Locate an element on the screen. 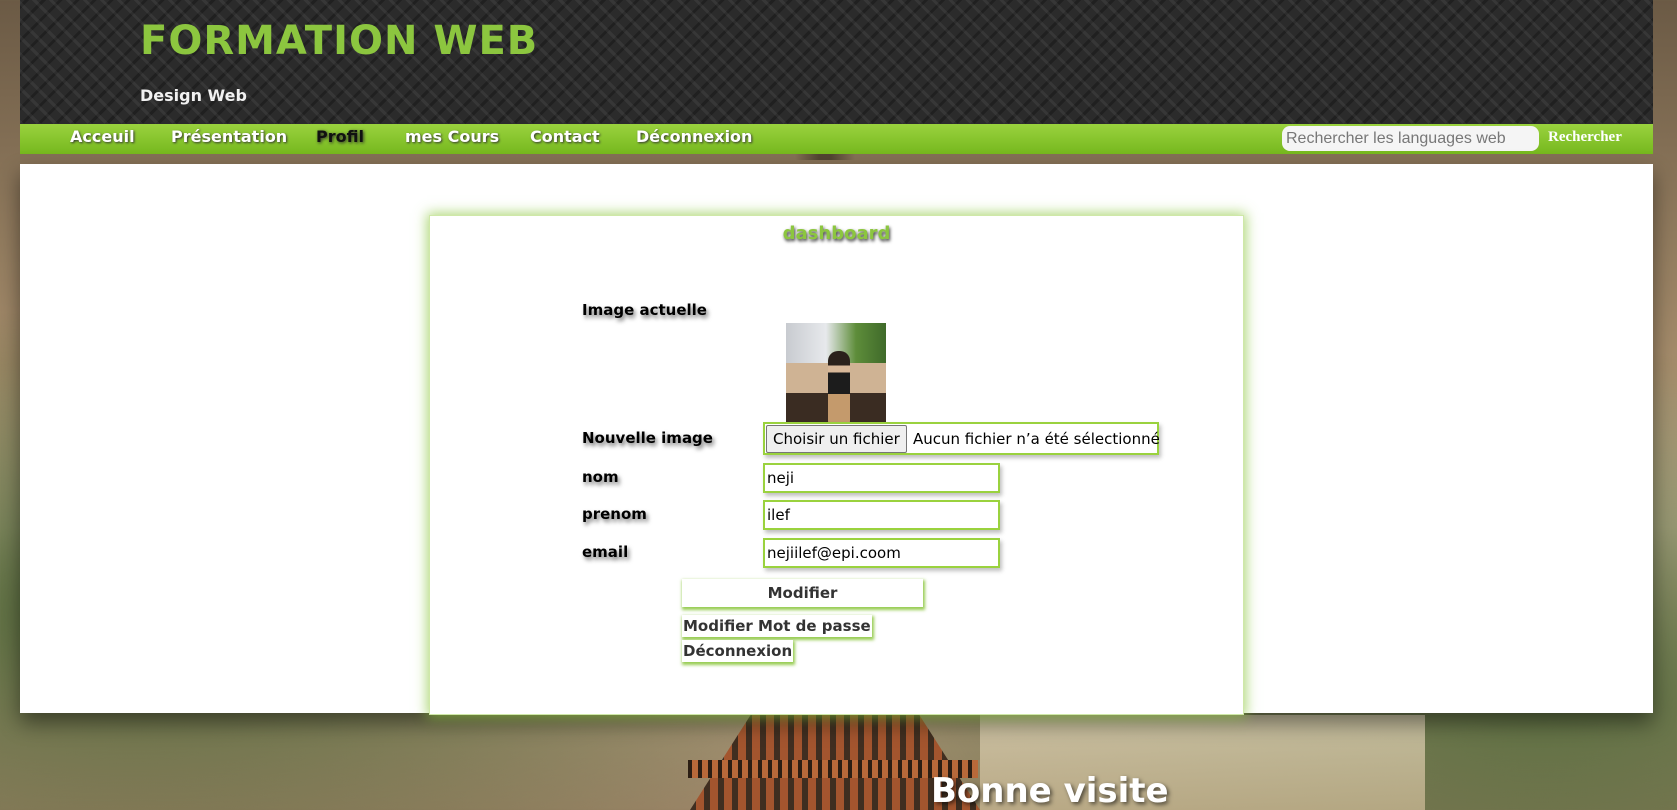 The image size is (1677, 810). site-title: FORMATION WEB is located at coordinates (339, 41).